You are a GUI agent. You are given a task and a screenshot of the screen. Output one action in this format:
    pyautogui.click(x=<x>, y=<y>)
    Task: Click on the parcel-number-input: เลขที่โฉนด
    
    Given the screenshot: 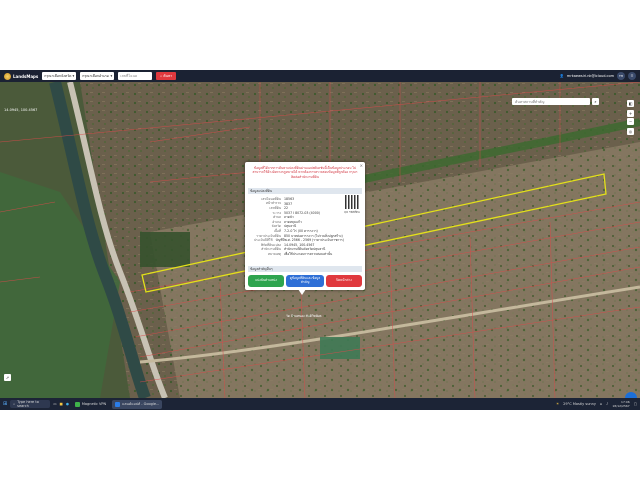 What is the action you would take?
    pyautogui.click(x=135, y=76)
    